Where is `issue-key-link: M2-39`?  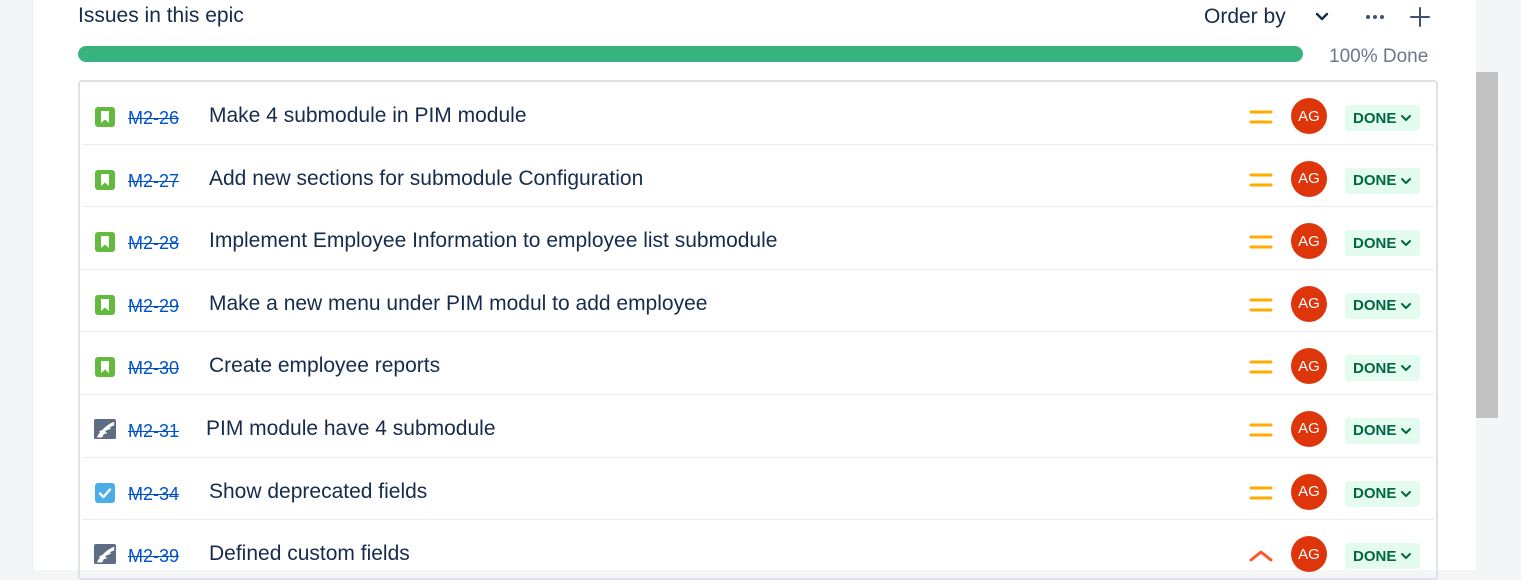
issue-key-link: M2-39 is located at coordinates (153, 556).